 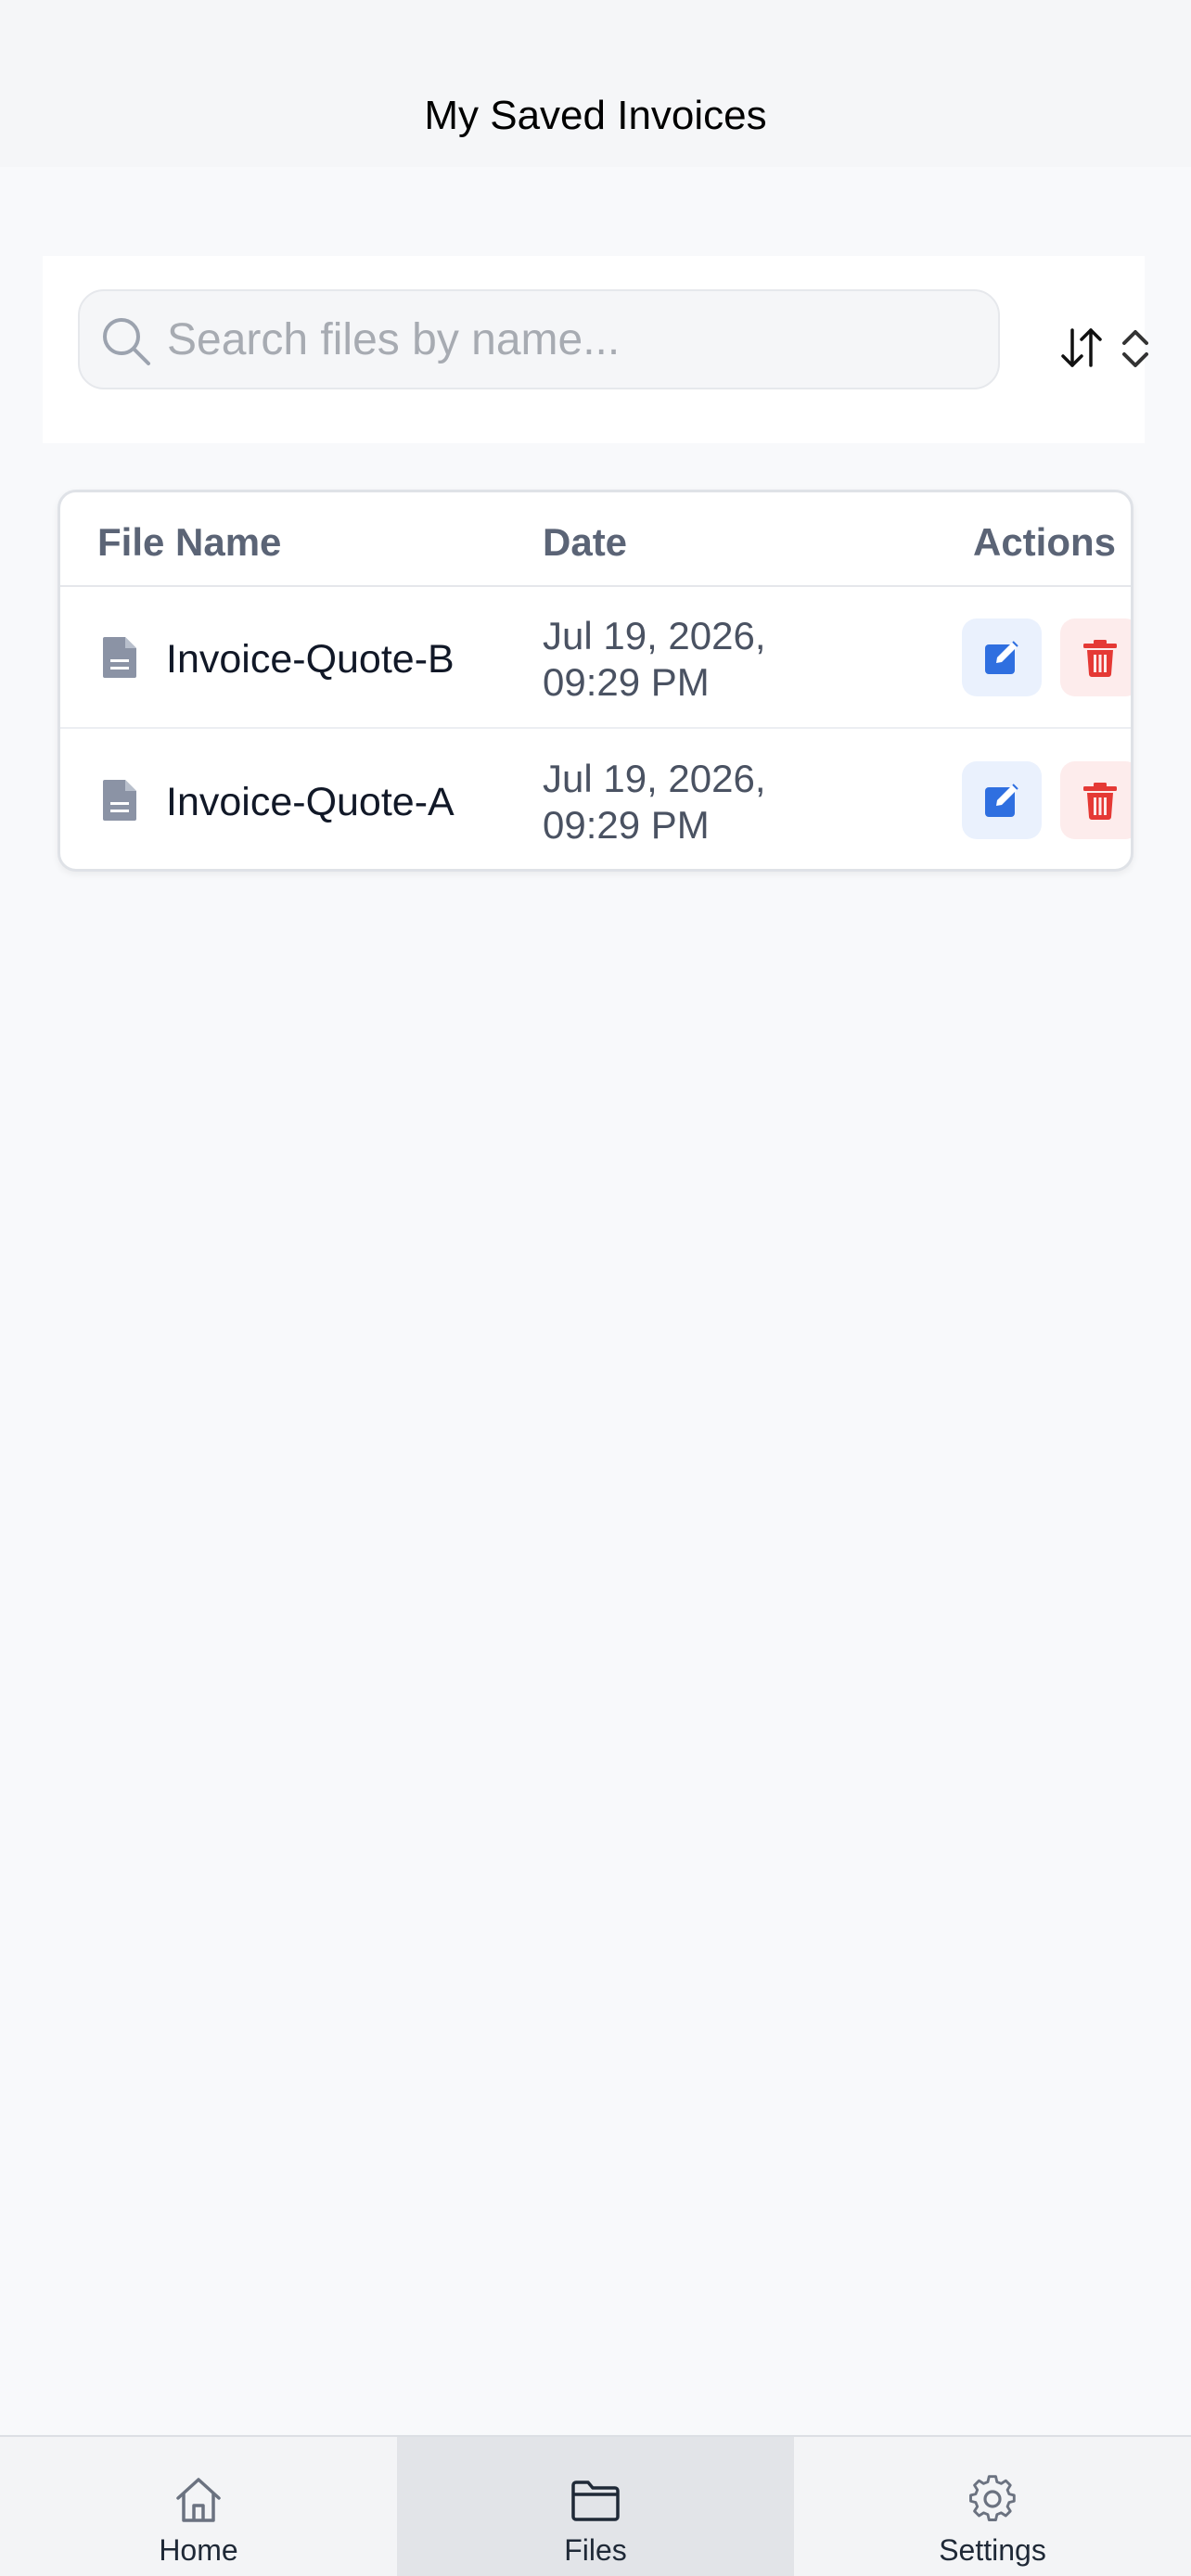 I want to click on nav-label: Files, so click(x=595, y=2550).